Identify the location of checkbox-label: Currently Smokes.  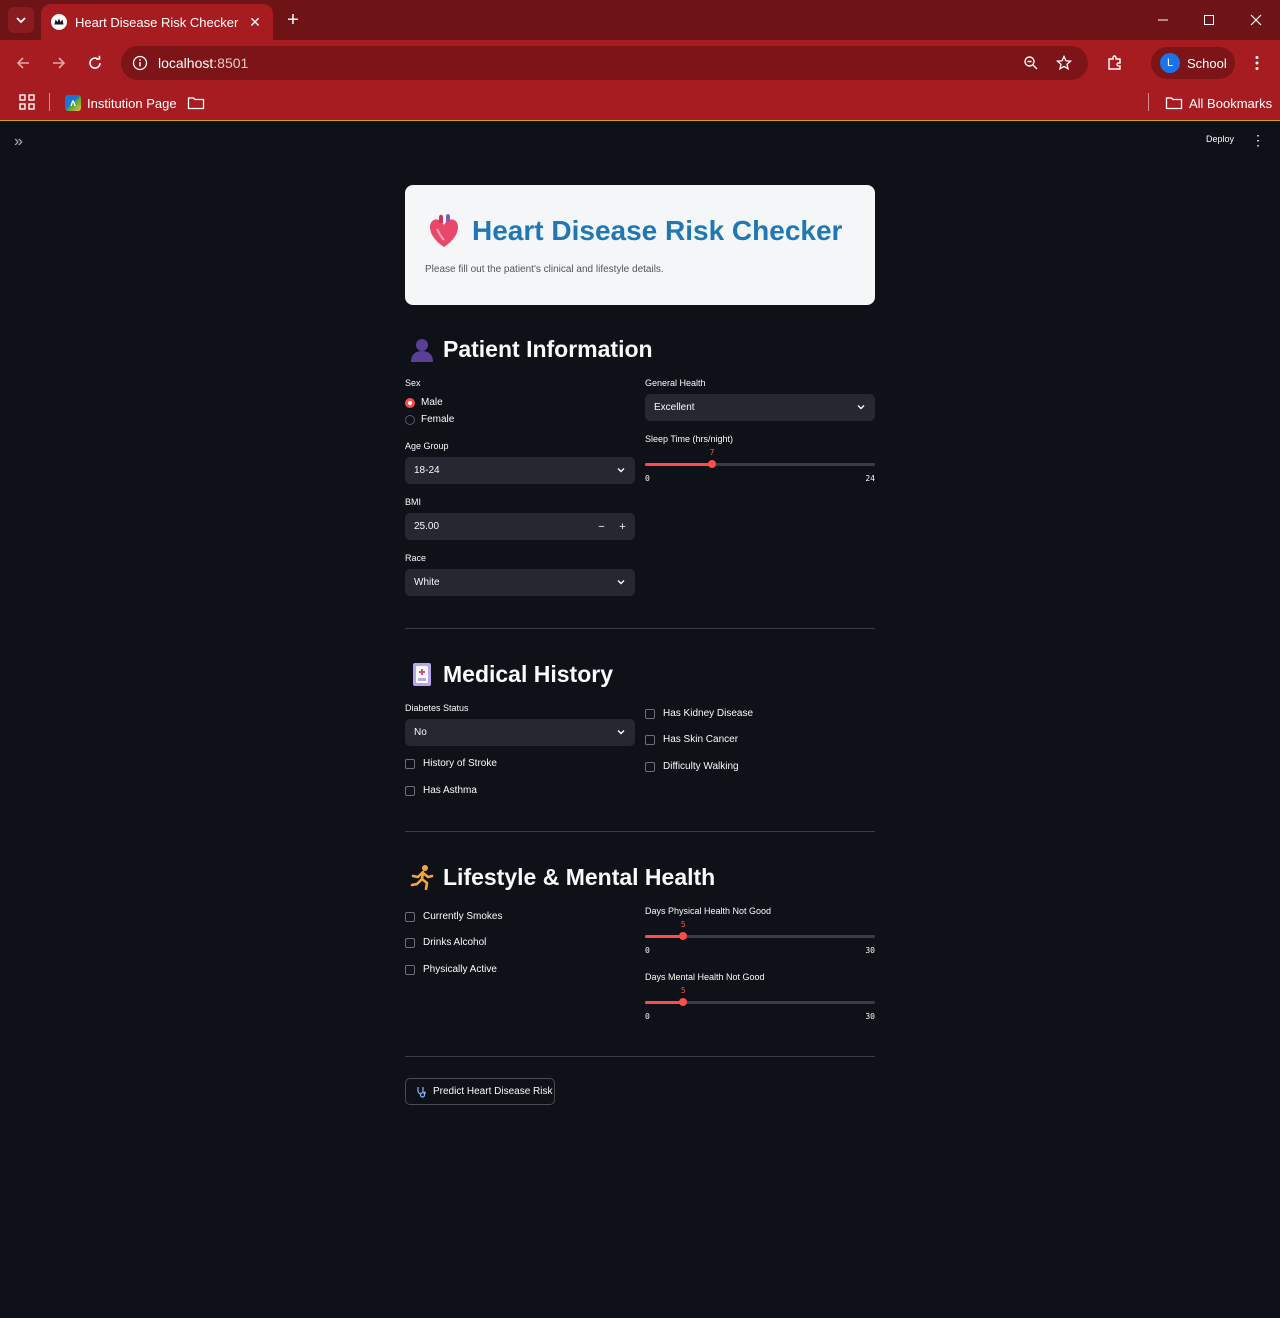
(463, 916).